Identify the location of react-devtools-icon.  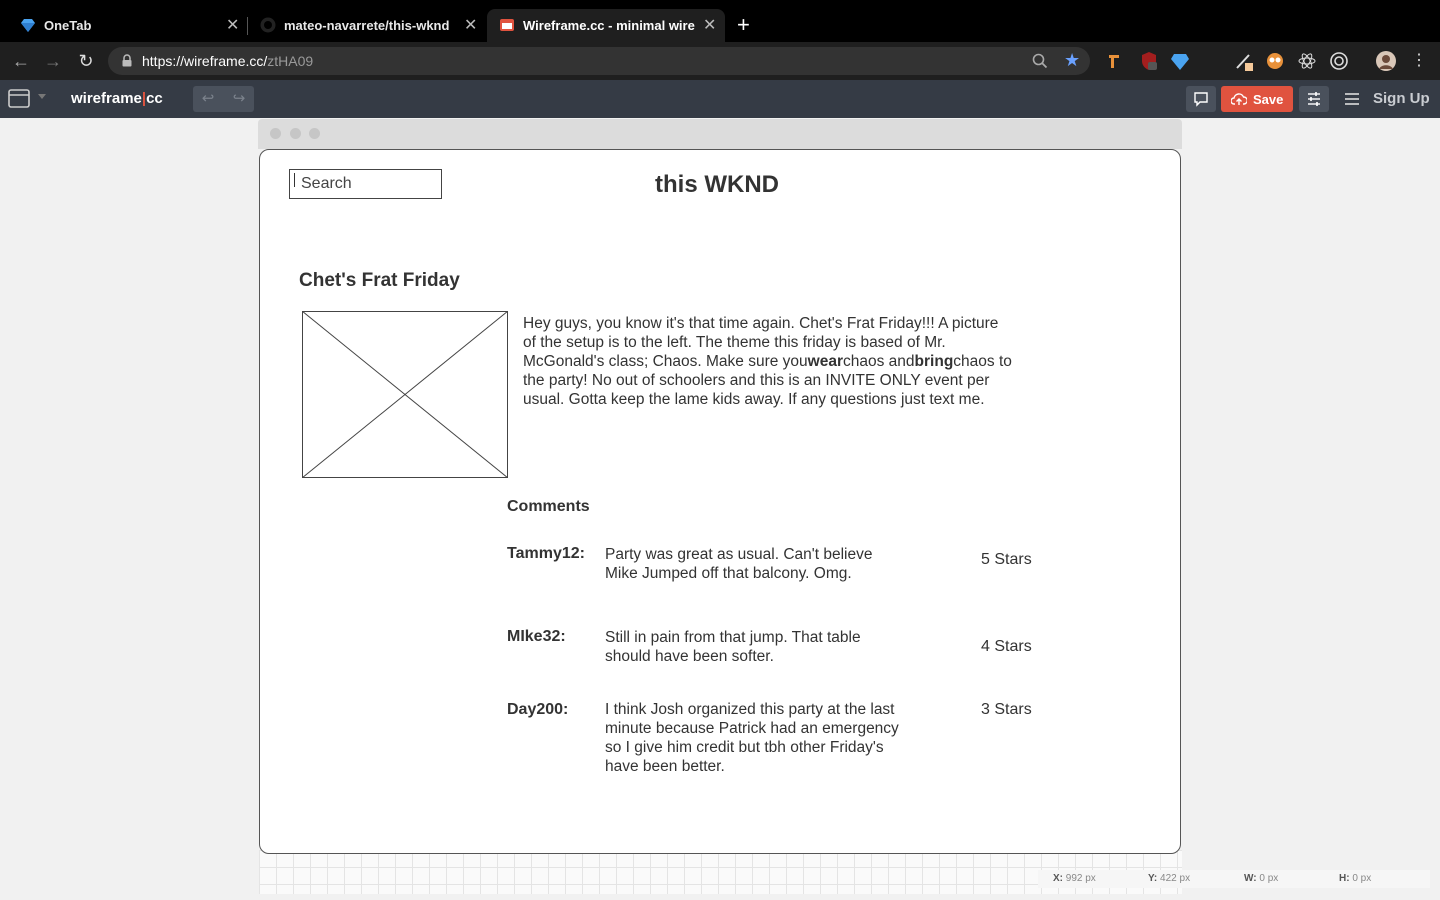
(1307, 61).